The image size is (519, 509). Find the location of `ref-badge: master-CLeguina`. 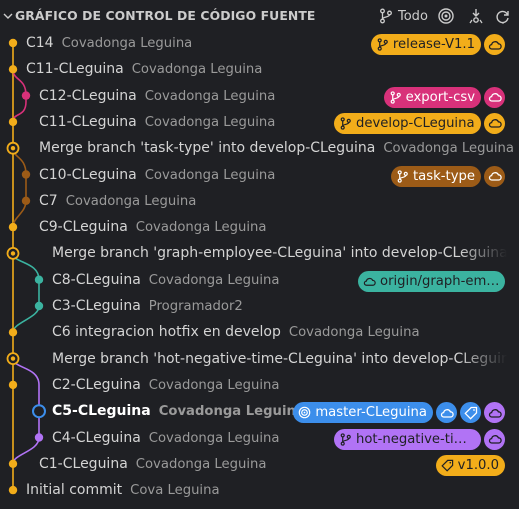

ref-badge: master-CLeguina is located at coordinates (363, 413).